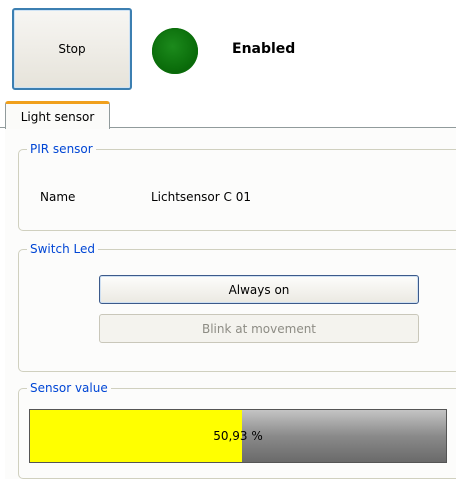  I want to click on sensor-value-percent: 50,93 %, so click(238, 436).